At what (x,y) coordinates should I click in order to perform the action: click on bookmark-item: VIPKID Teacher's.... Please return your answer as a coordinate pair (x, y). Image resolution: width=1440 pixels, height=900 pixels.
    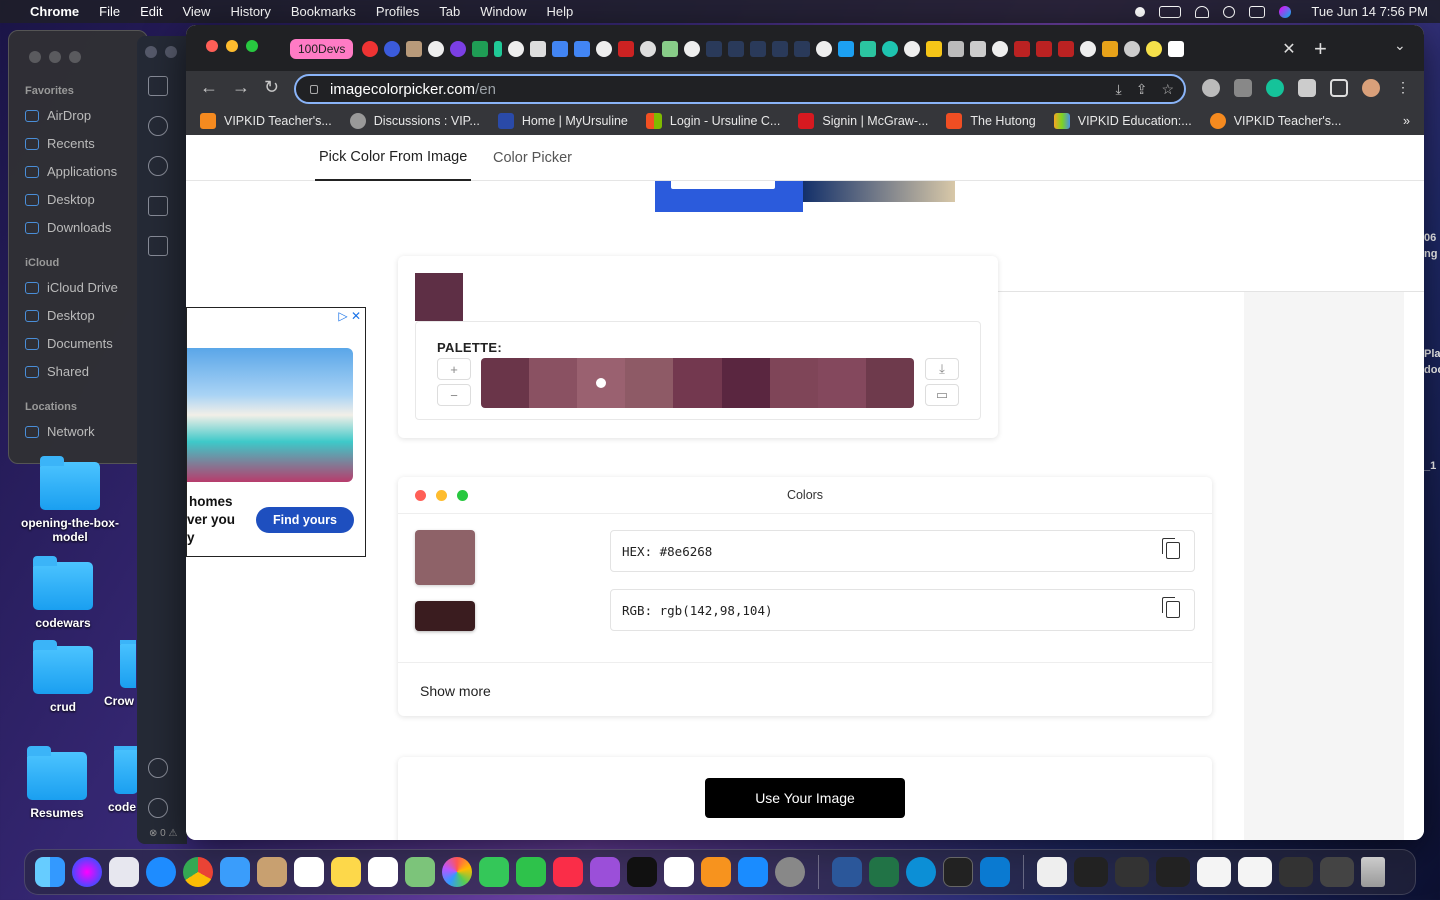
    Looking at the image, I should click on (266, 121).